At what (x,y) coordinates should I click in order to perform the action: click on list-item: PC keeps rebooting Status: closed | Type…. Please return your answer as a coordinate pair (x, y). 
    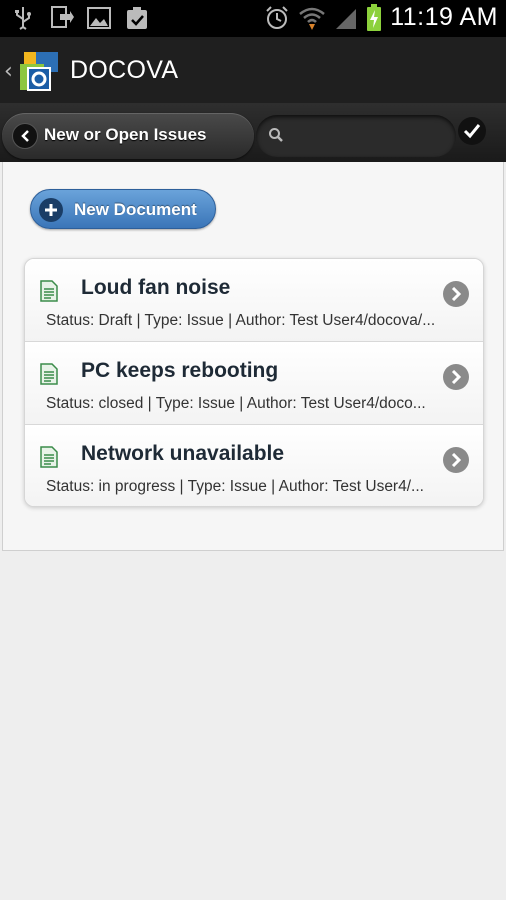
    Looking at the image, I should click on (254, 383).